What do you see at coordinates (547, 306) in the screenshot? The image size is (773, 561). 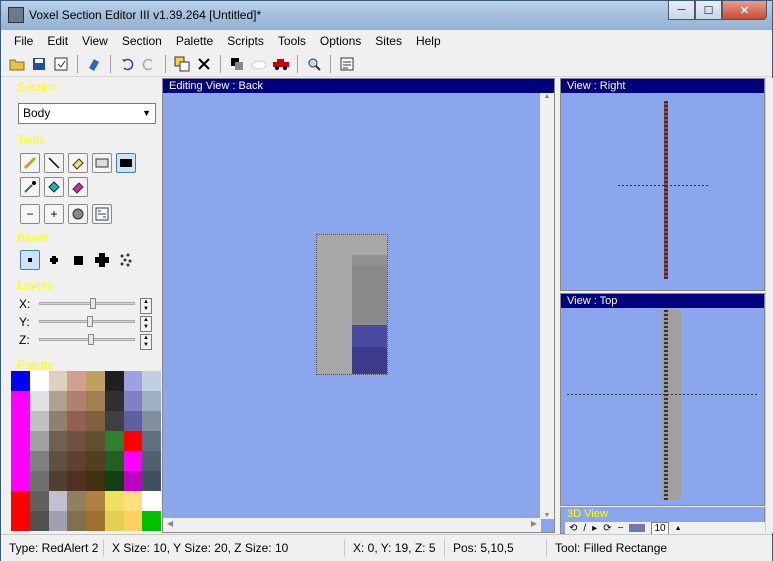 I see `editing-scrollbar-vertical: ▲ ▼` at bounding box center [547, 306].